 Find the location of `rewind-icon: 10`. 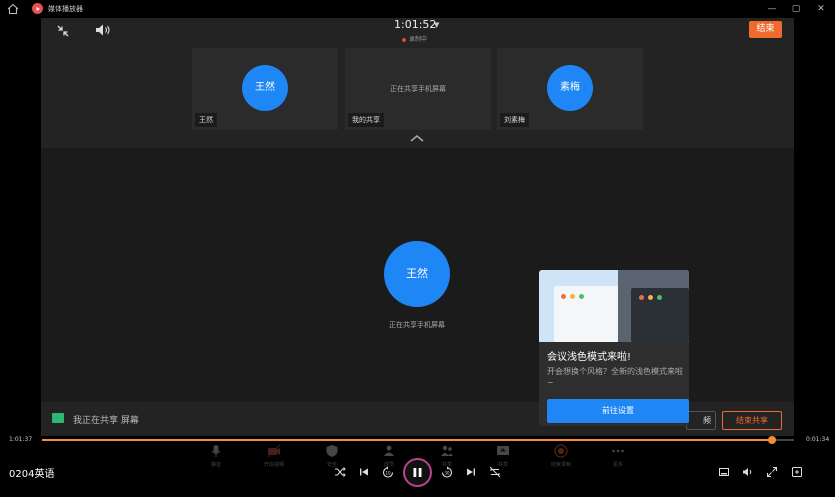

rewind-icon: 10 is located at coordinates (388, 472).